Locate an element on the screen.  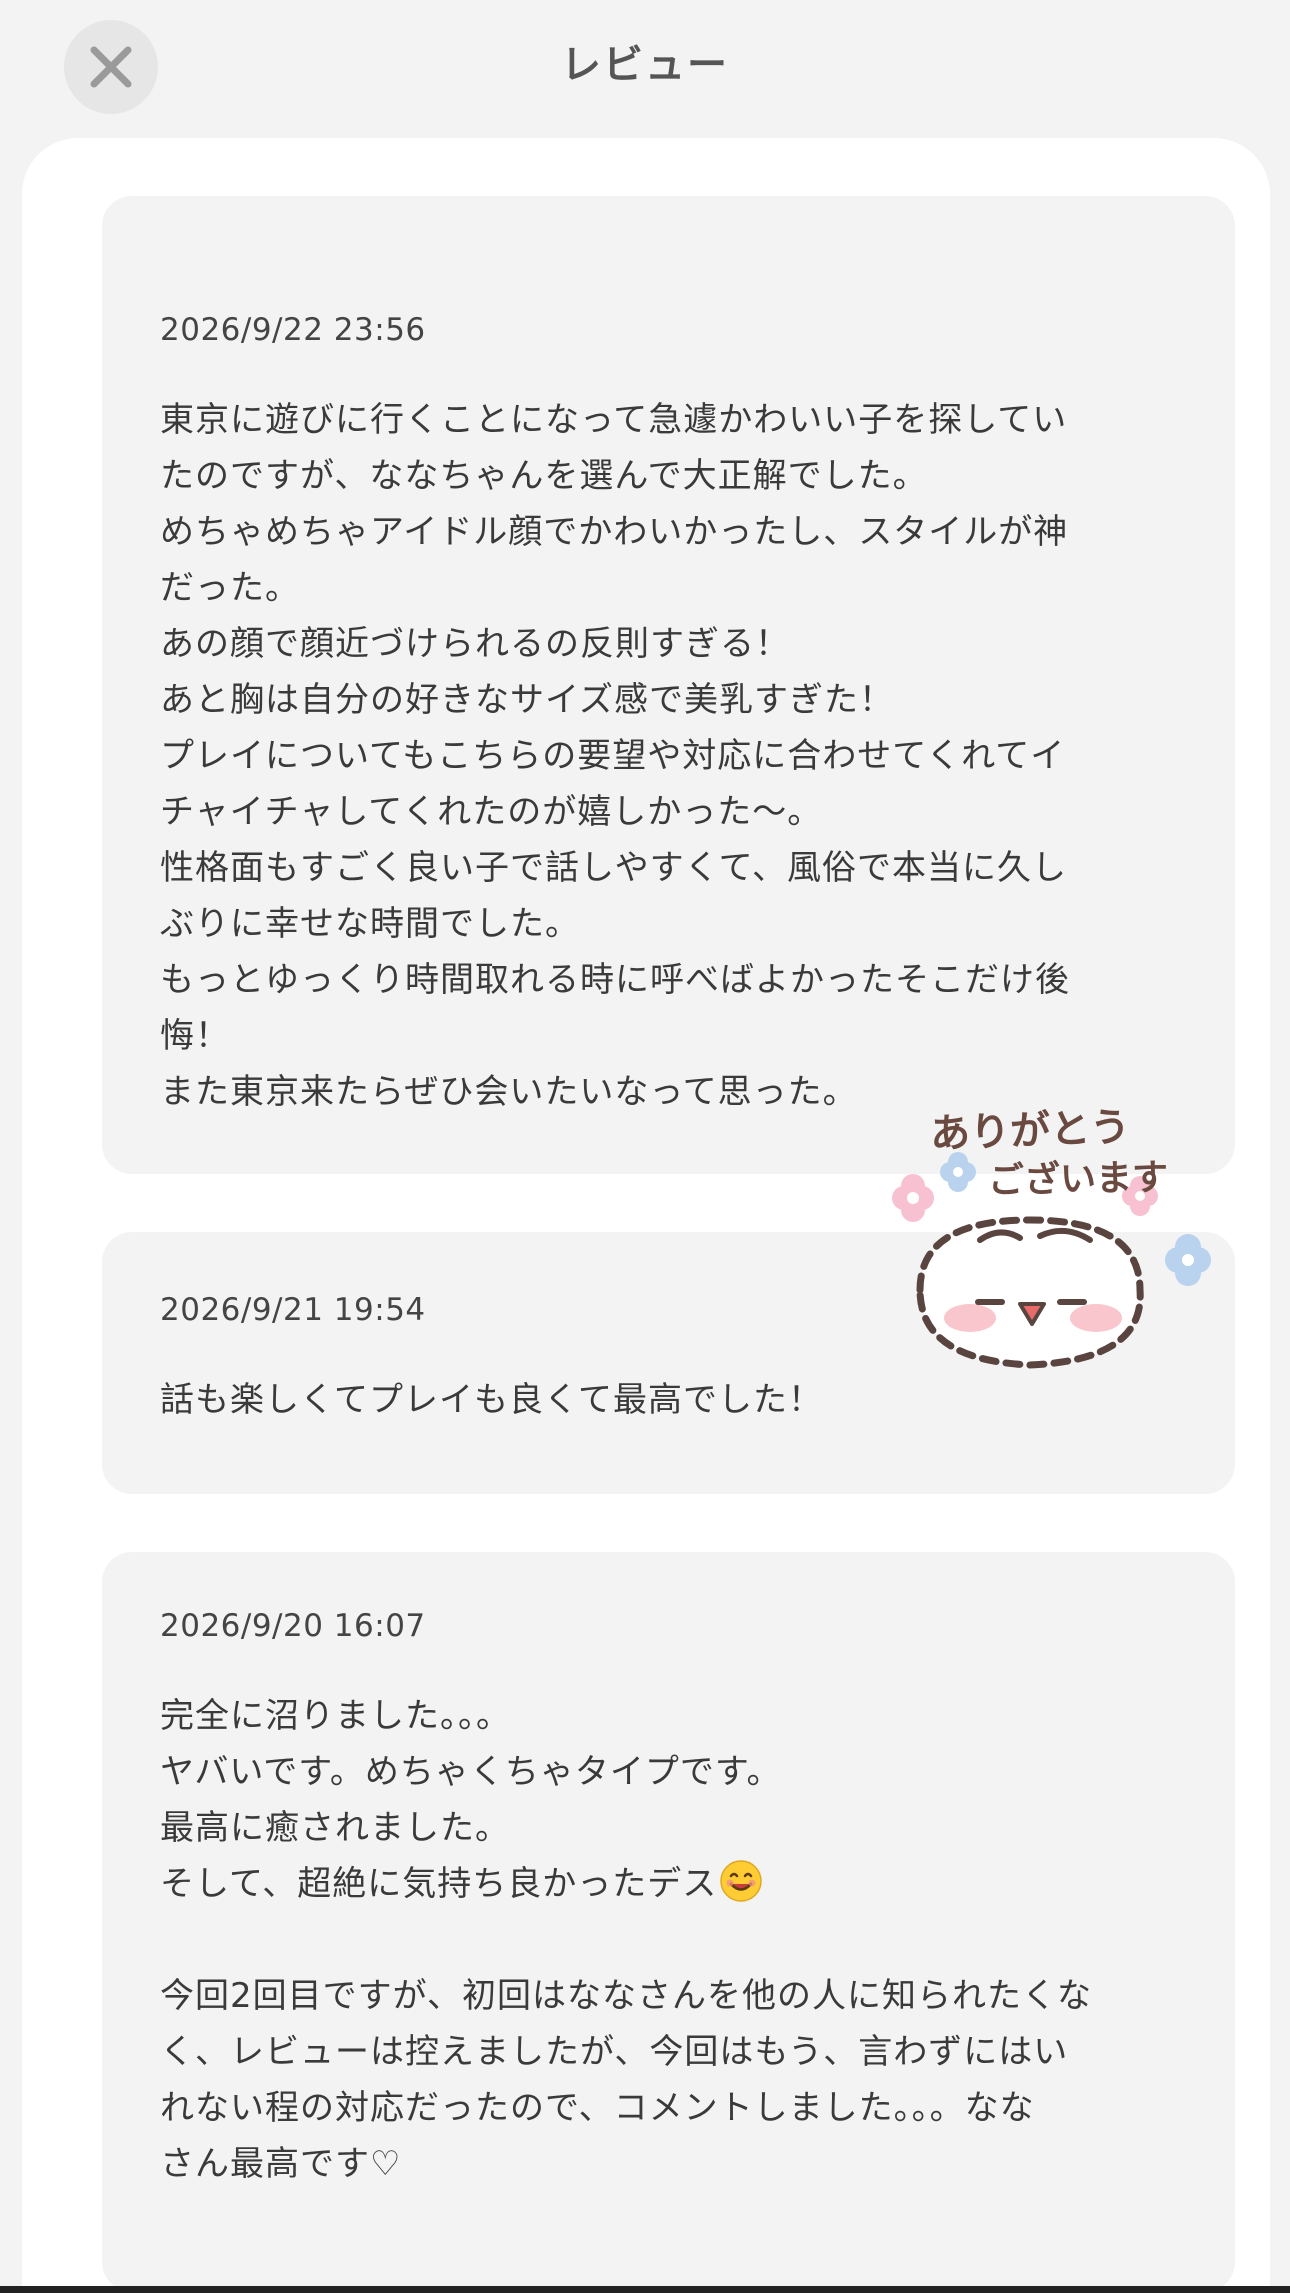
review-line: だった。 is located at coordinates (230, 588).